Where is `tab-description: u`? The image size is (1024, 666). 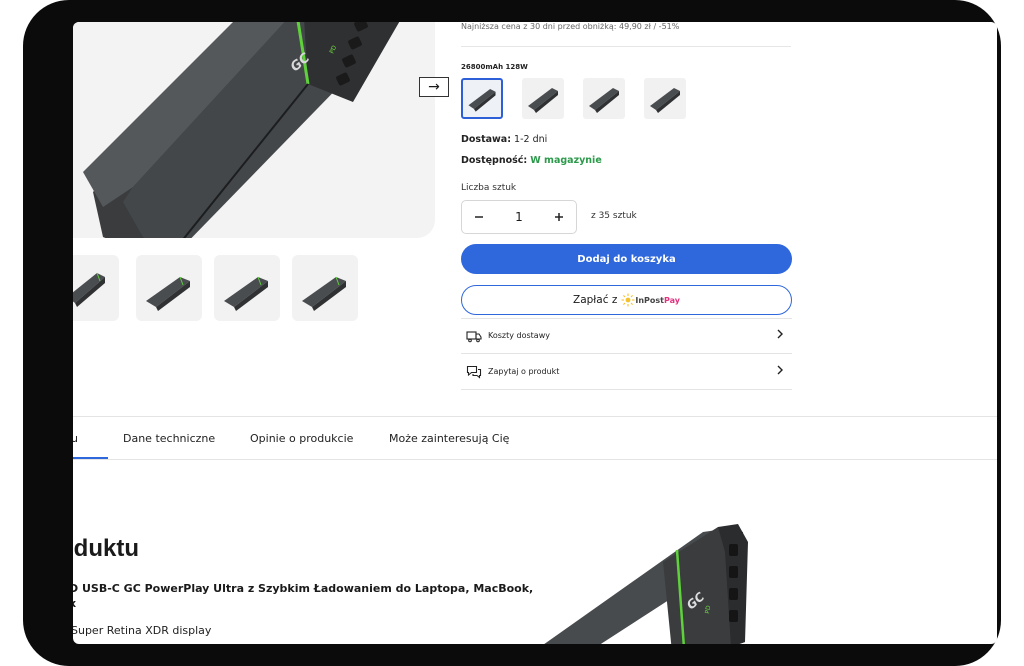 tab-description: u is located at coordinates (75, 438).